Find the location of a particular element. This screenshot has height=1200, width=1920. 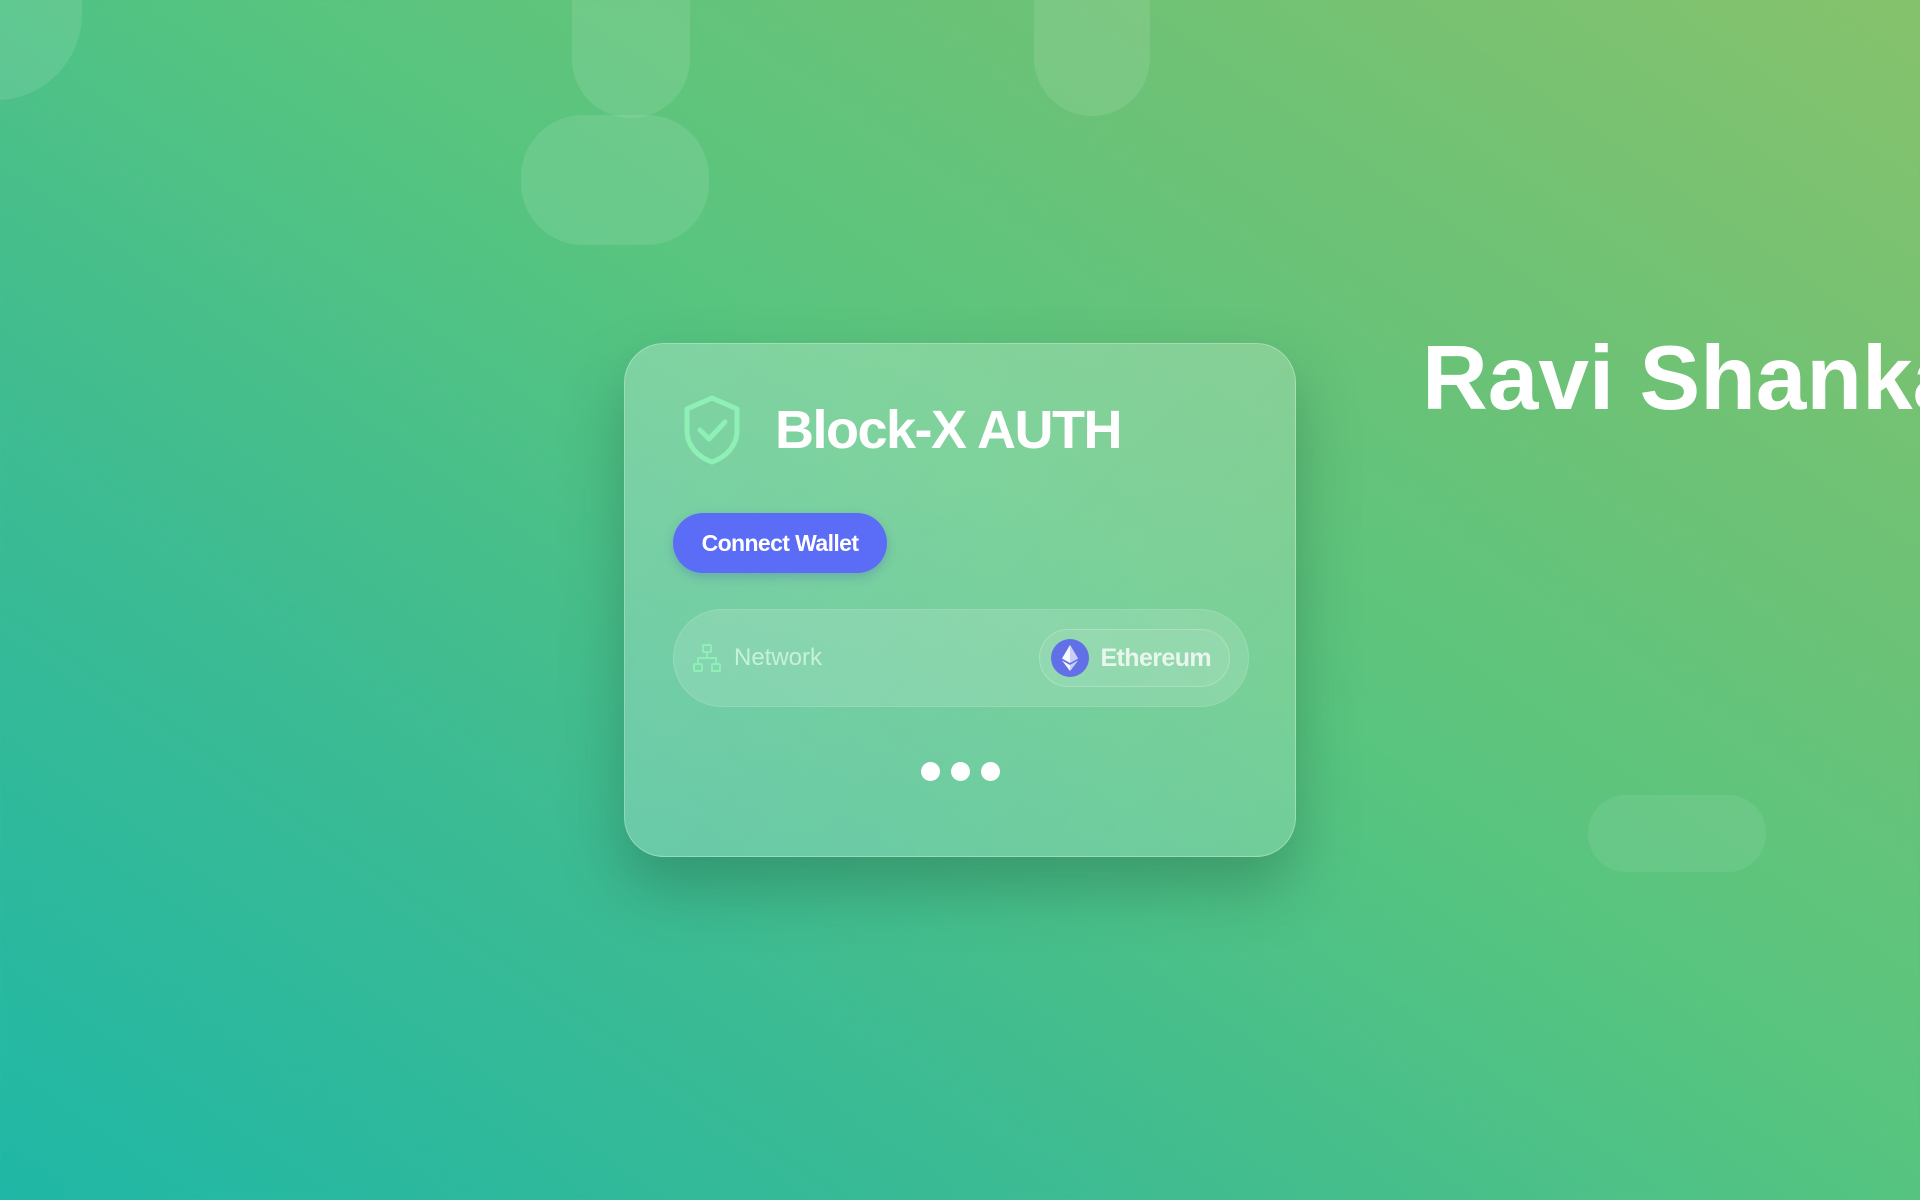

card-header: Block-X AUTH is located at coordinates (902, 430).